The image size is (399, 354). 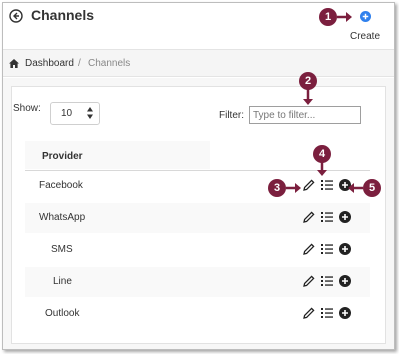 What do you see at coordinates (62, 249) in the screenshot?
I see `provider-name: SMS` at bounding box center [62, 249].